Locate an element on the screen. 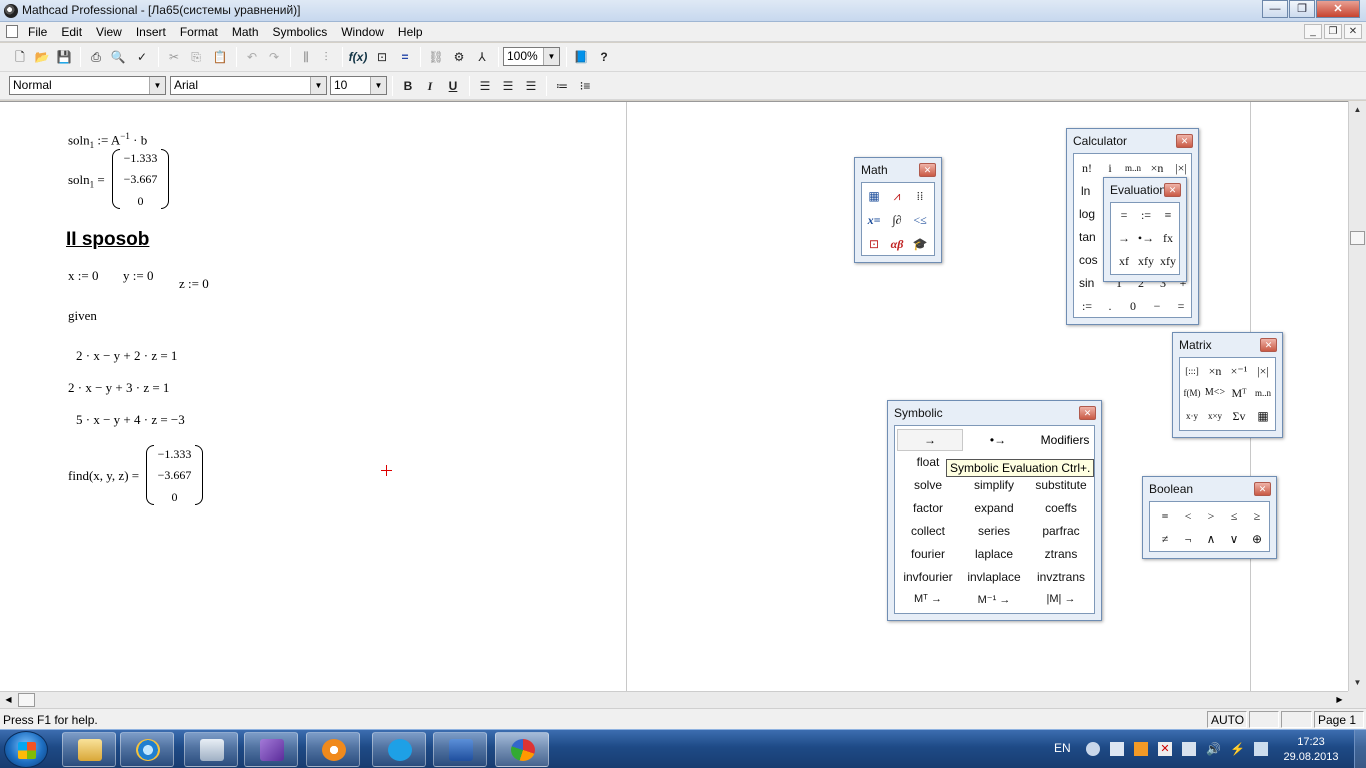 Image resolution: width=1366 pixels, height=768 pixels. mathcad-app-icon is located at coordinates (11, 11).